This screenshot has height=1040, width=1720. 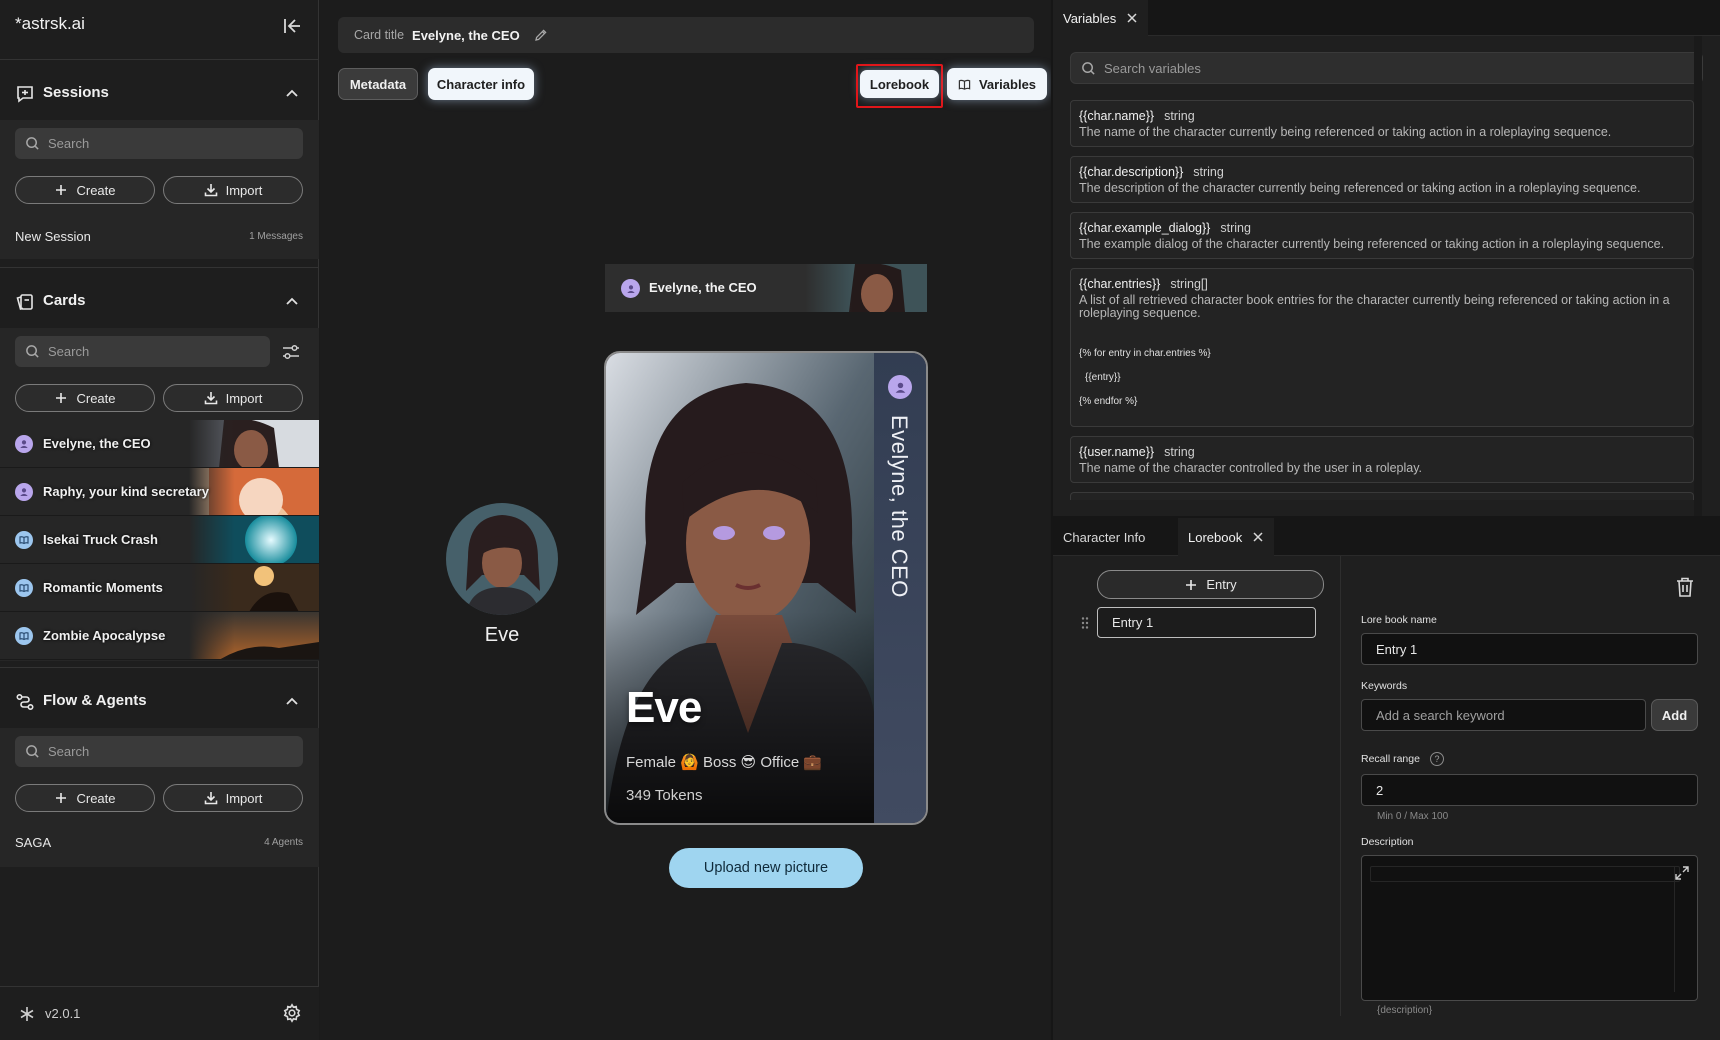 What do you see at coordinates (1529, 649) in the screenshot?
I see `lore-name-input: Entry 1` at bounding box center [1529, 649].